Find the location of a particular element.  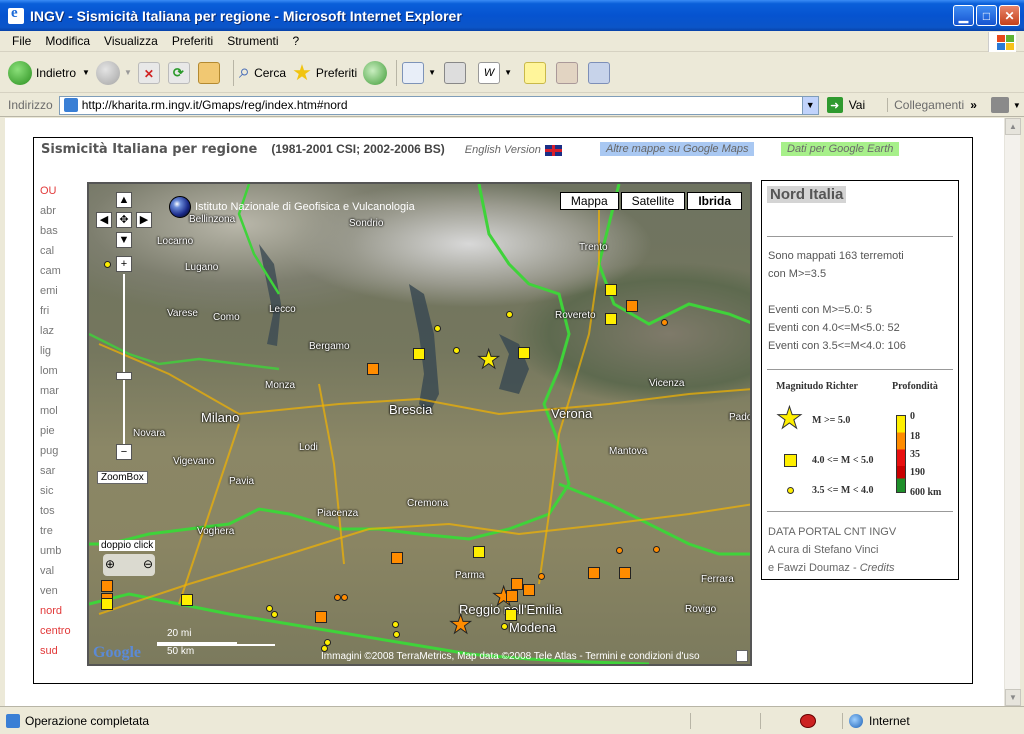

region-link-pug: pug is located at coordinates (60, 454).